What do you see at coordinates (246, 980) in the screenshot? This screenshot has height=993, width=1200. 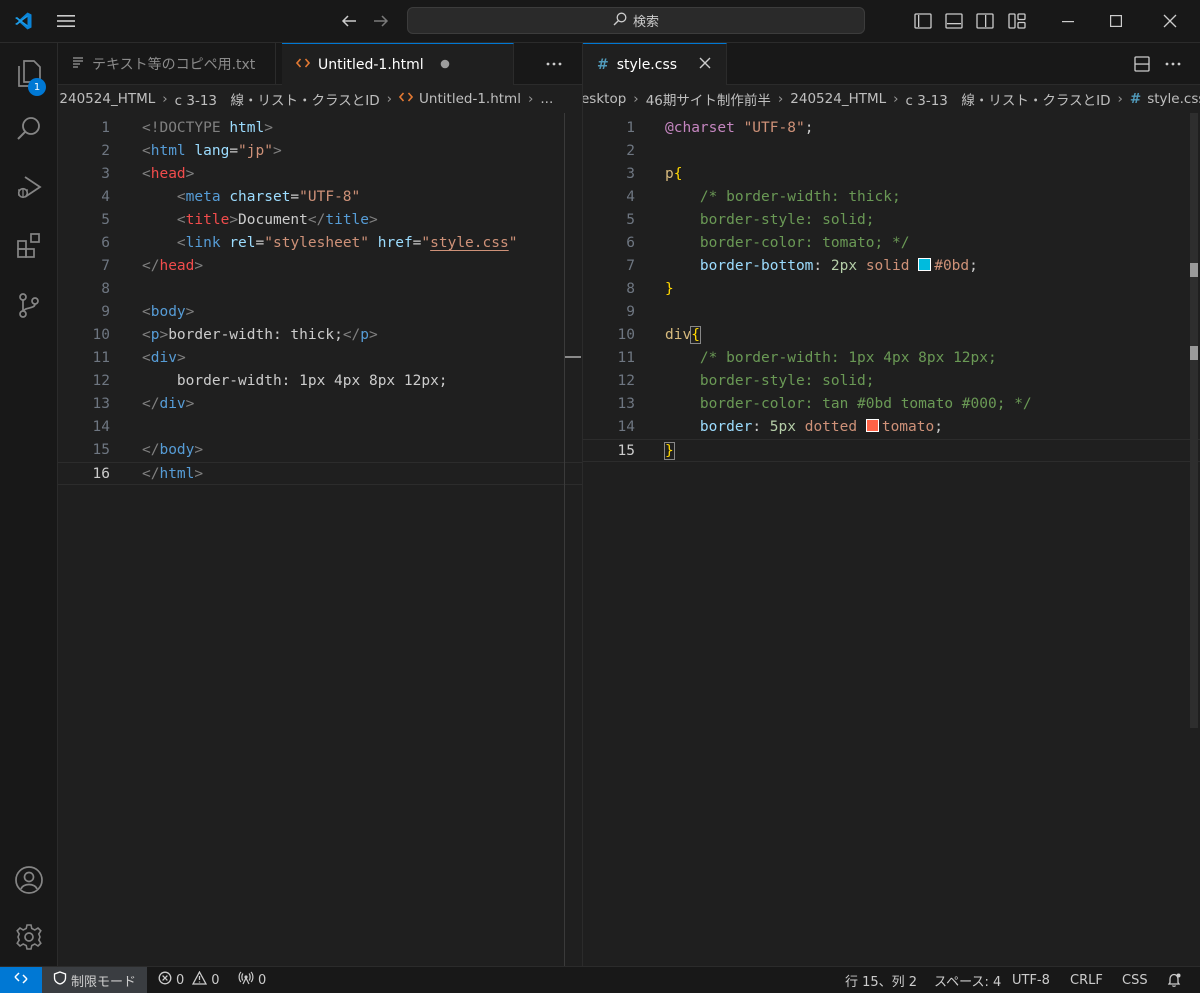 I see `broadcast-icon` at bounding box center [246, 980].